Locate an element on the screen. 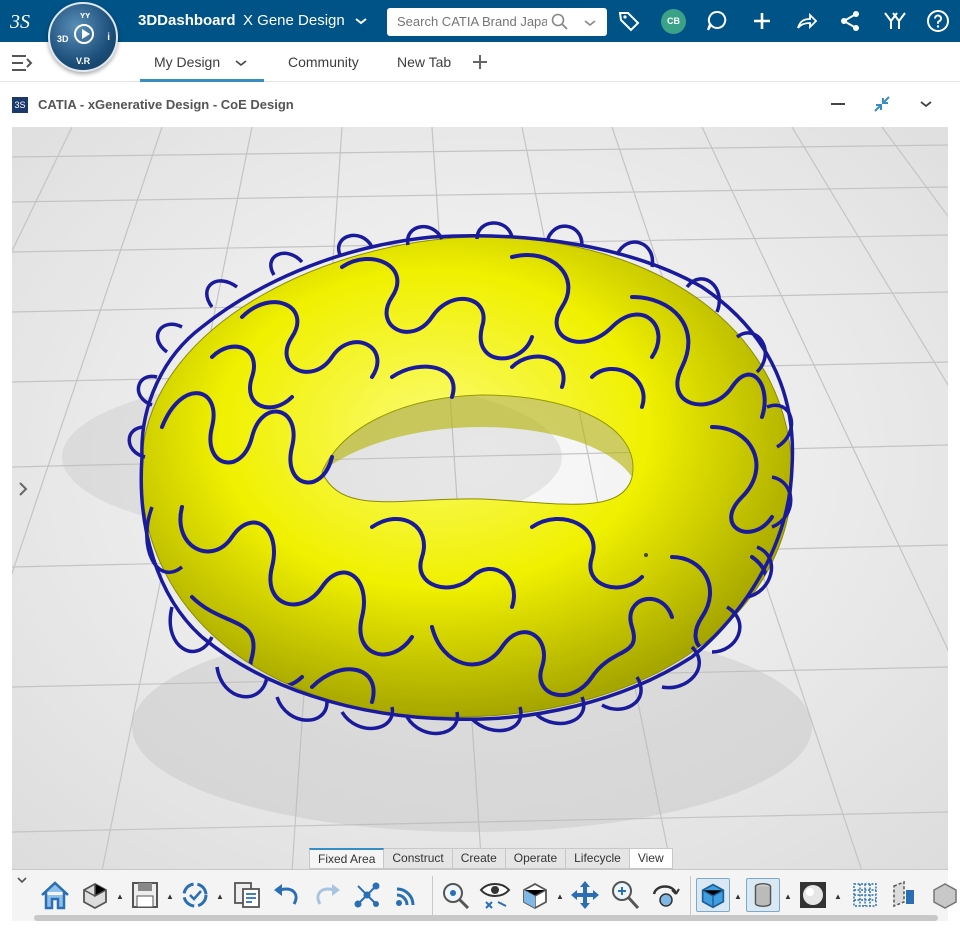 The height and width of the screenshot is (936, 960). material-dropdown-icon: ▲ is located at coordinates (838, 896).